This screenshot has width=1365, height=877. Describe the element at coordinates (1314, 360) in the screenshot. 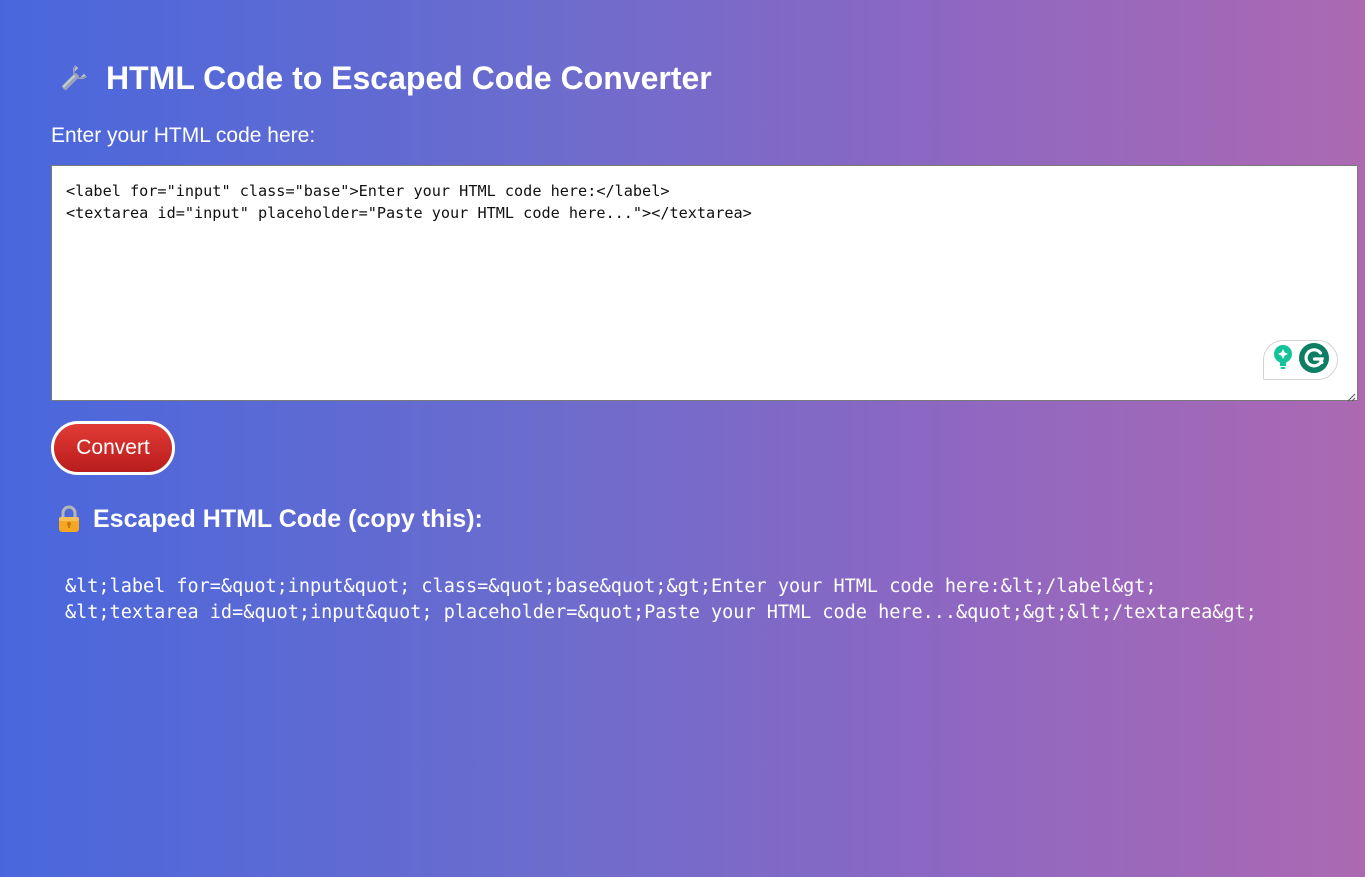

I see `grammarly-g-icon` at that location.